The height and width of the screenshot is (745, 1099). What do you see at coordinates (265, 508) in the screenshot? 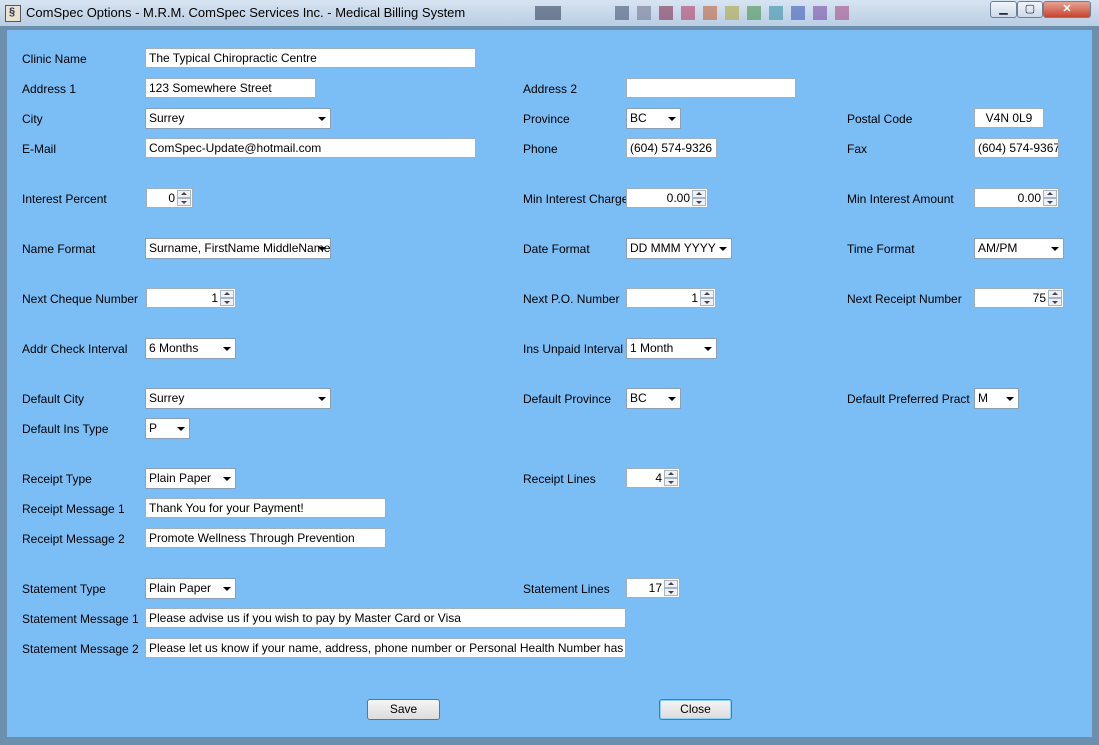
I see `receipt-message1-field: Thank You for your Payment!` at bounding box center [265, 508].